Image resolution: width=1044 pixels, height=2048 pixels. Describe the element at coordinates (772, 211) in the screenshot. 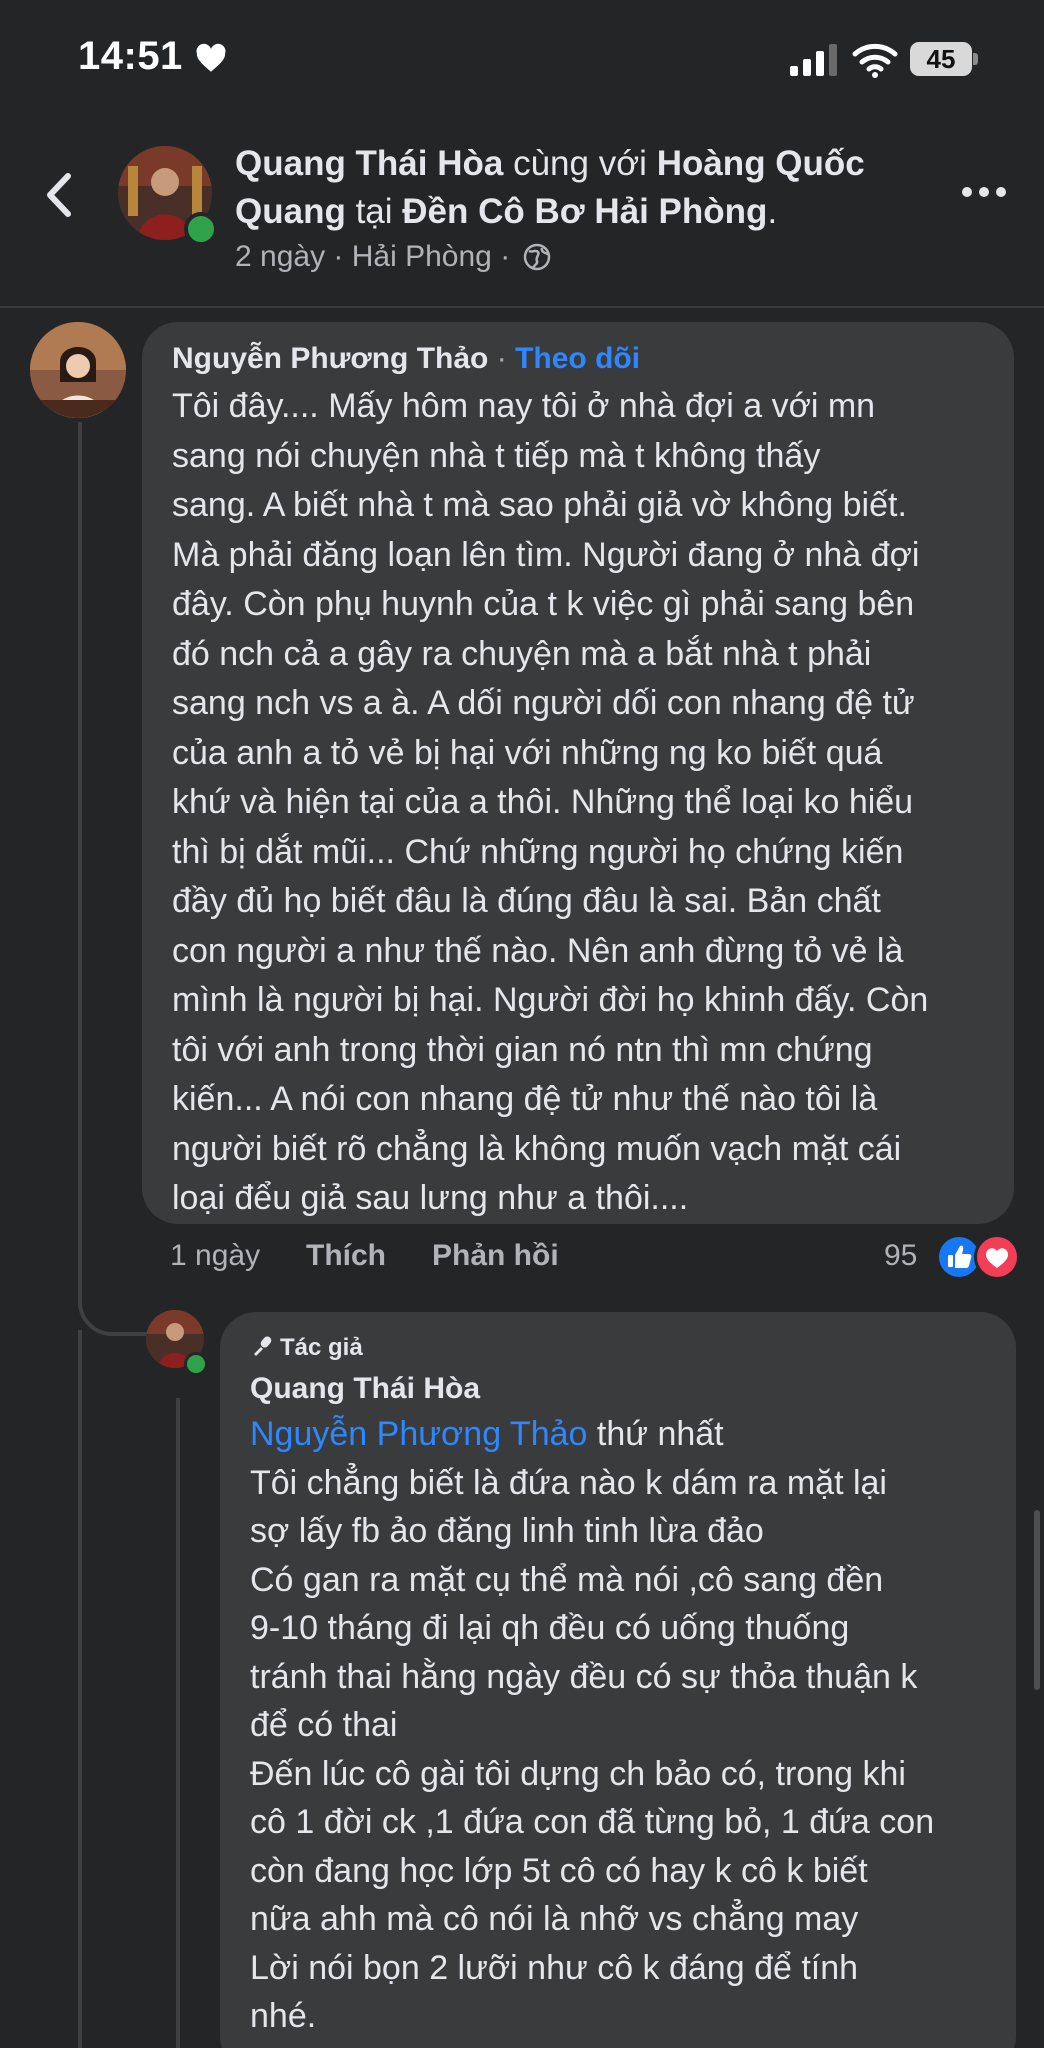

I see `title-period: .` at that location.